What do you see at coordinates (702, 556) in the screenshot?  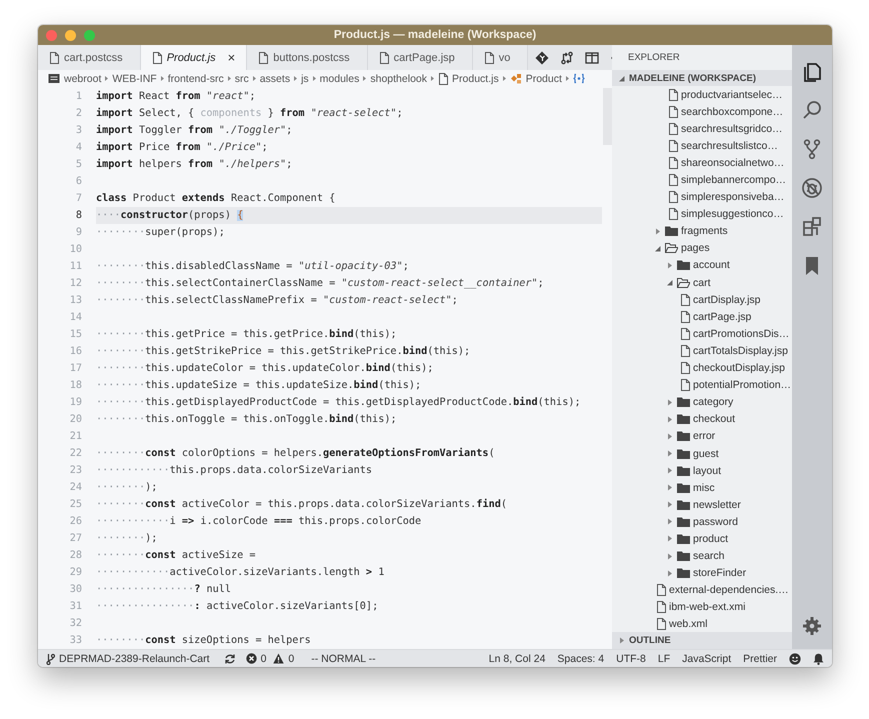 I see `tree-item: search` at bounding box center [702, 556].